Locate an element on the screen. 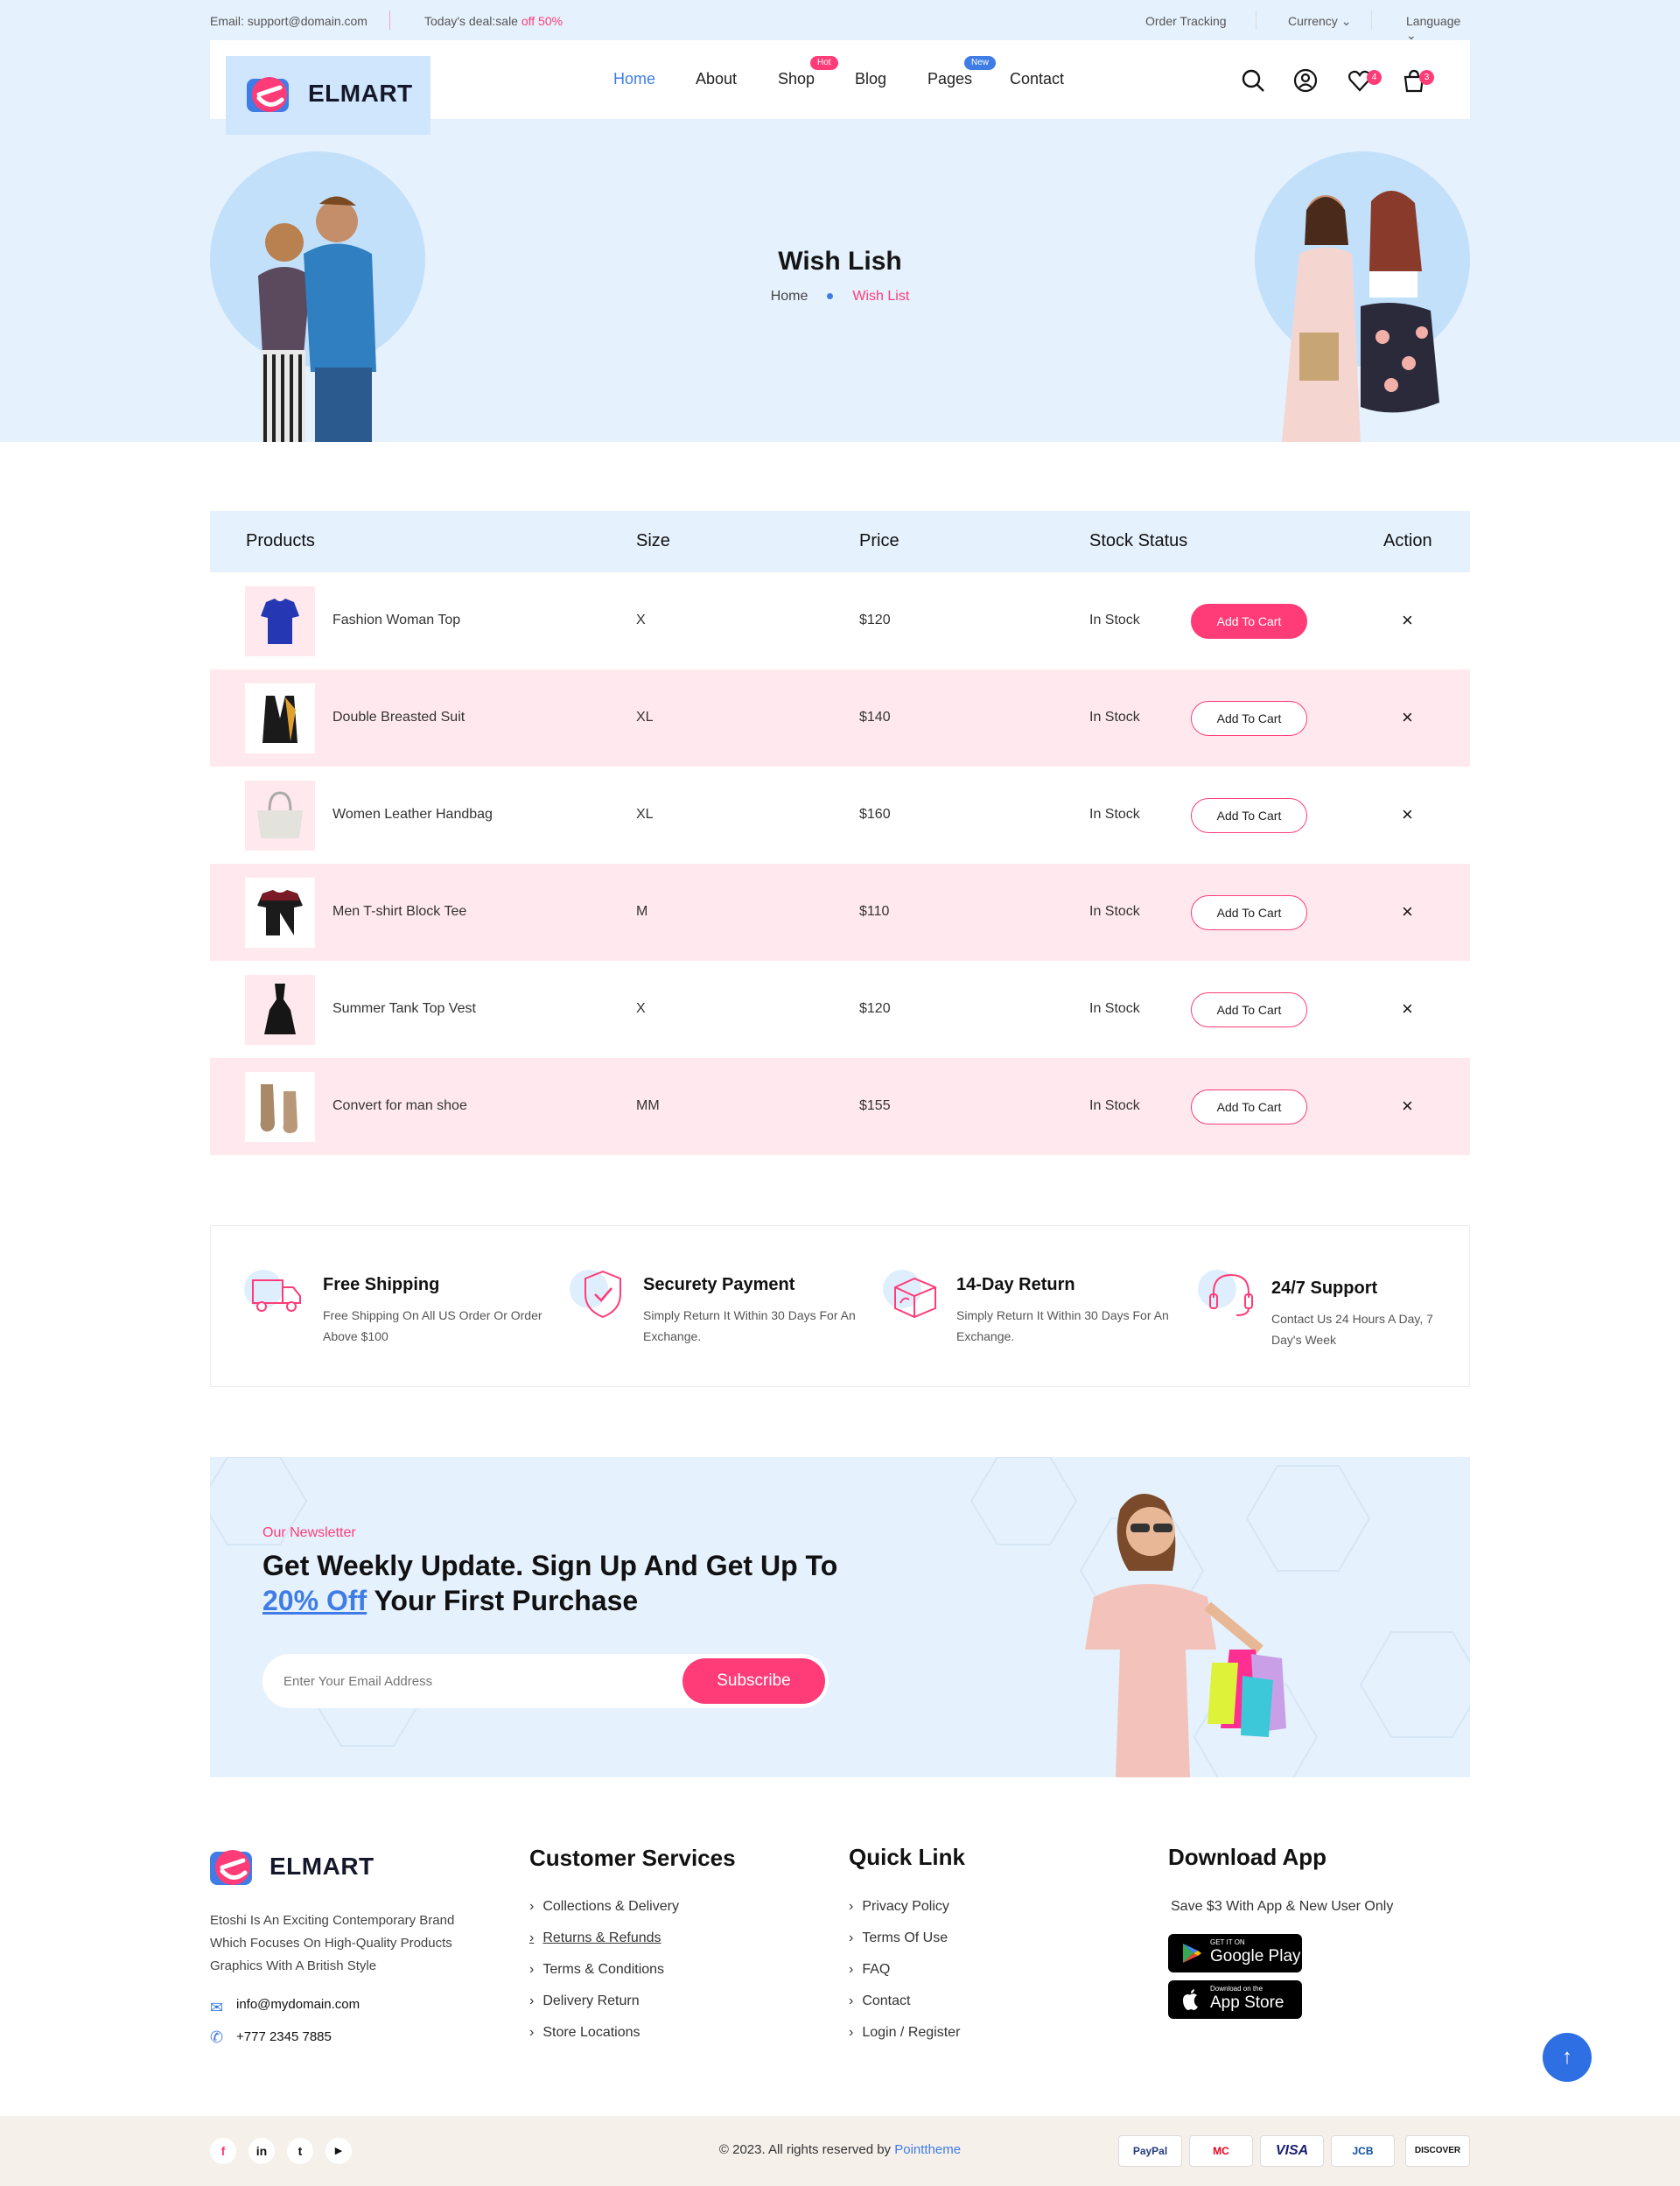 This screenshot has height=2186, width=1680. feature-desc: Contact Us 24 Hours A Day, 7 Day's Week is located at coordinates (1352, 1330).